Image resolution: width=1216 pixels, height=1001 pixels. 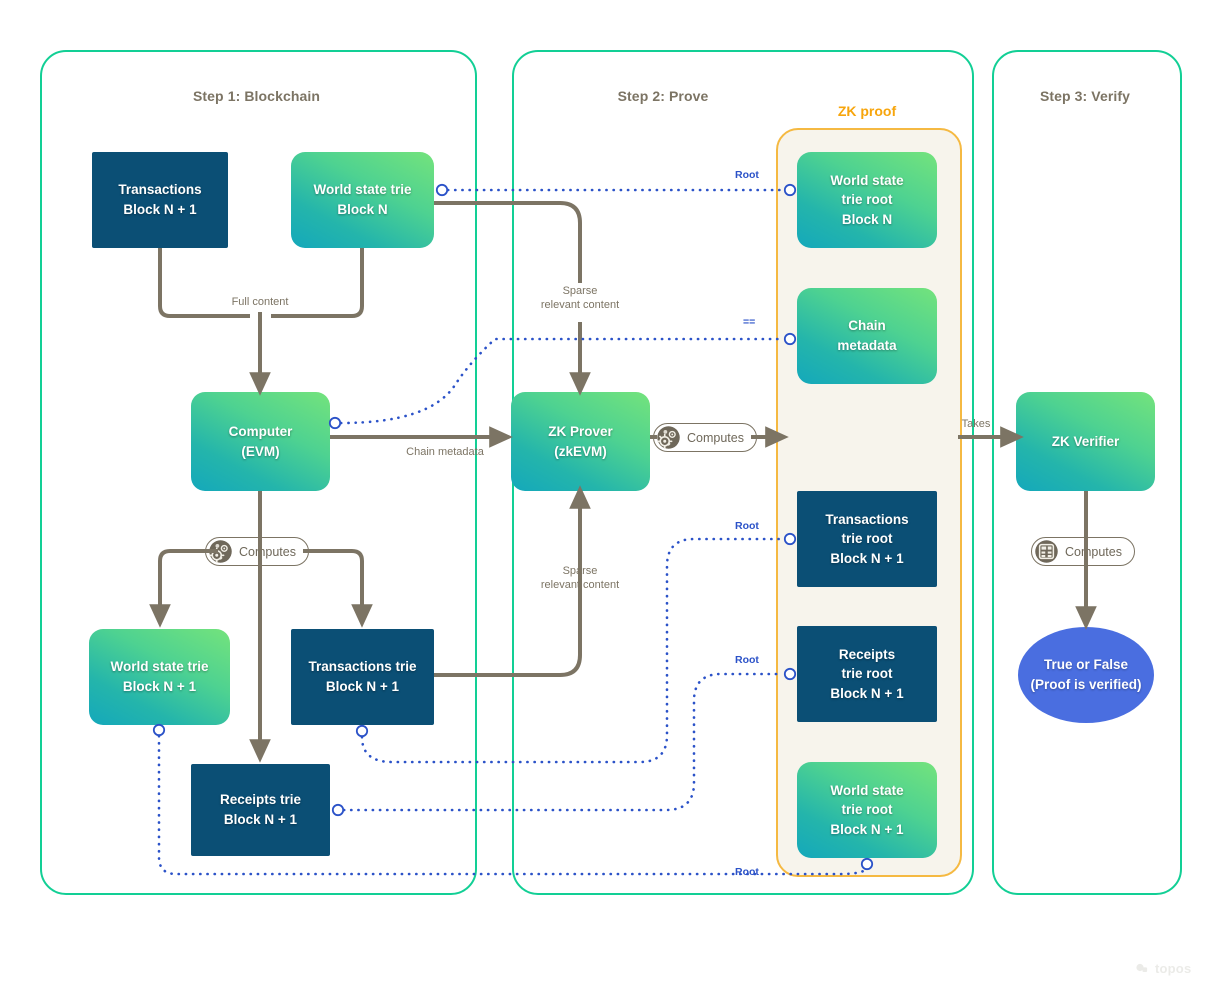 I want to click on port-worldstate-n1-out, so click(x=159, y=730).